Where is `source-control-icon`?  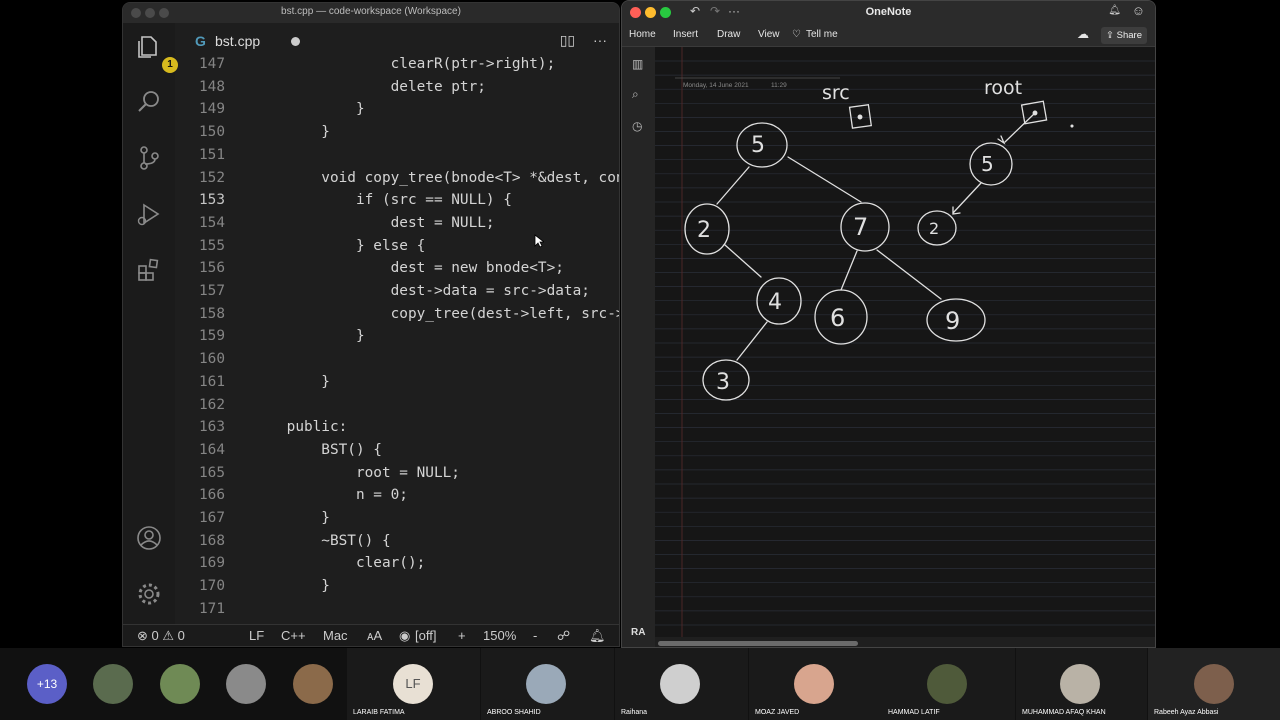 source-control-icon is located at coordinates (149, 158).